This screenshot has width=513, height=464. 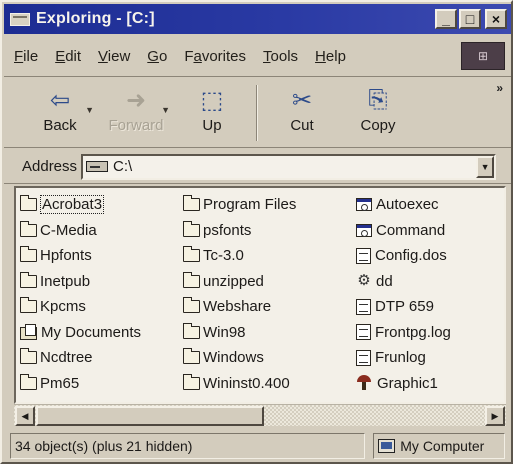 I want to click on scroll-right-button: ▶, so click(x=495, y=416).